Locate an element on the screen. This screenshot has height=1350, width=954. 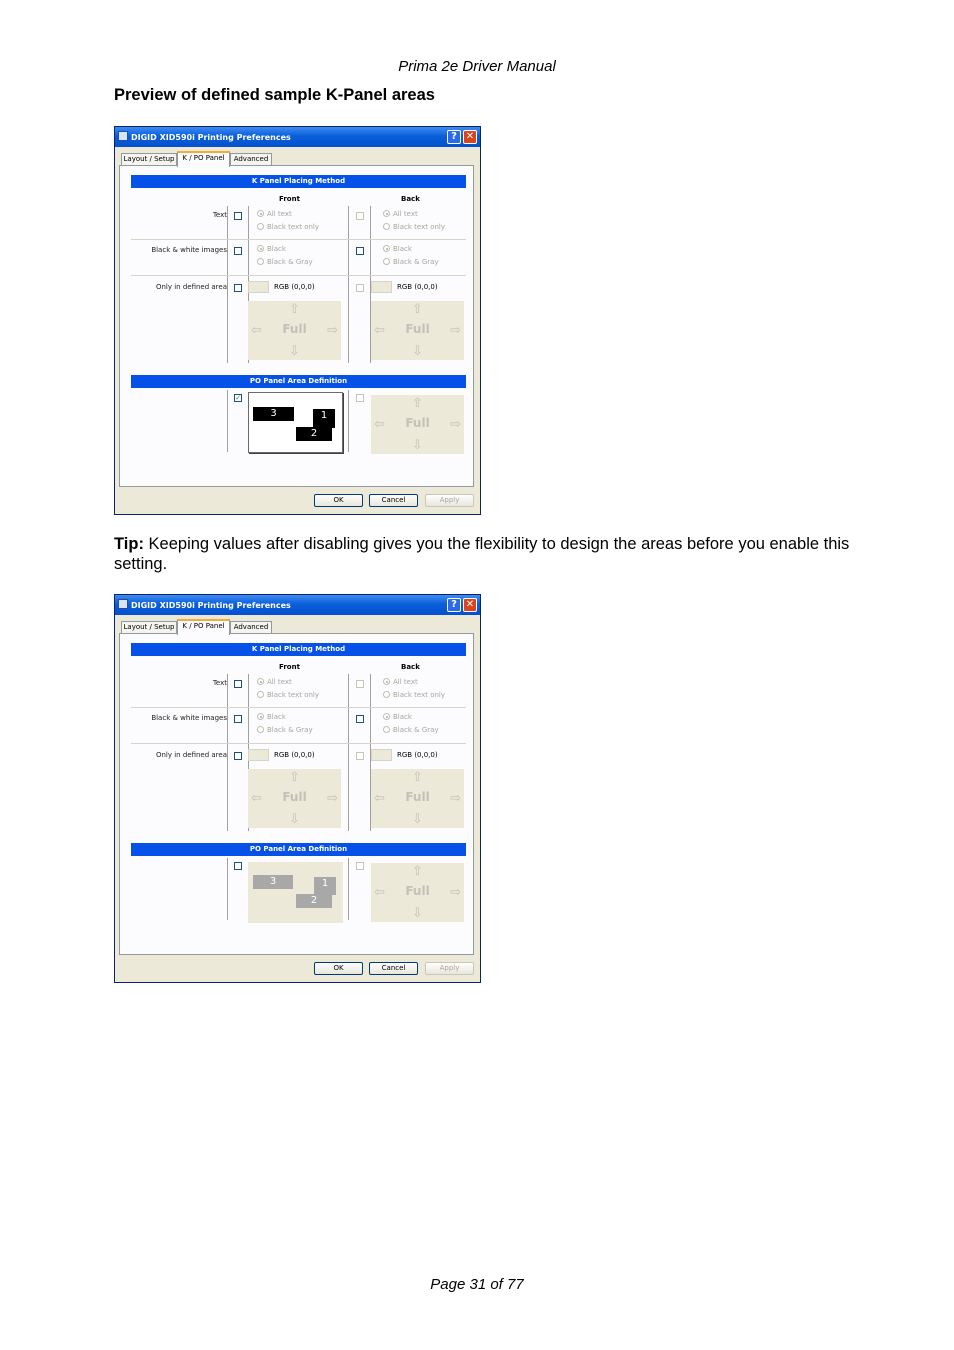
page-footer: Page 31 of 77 is located at coordinates (477, 1284).